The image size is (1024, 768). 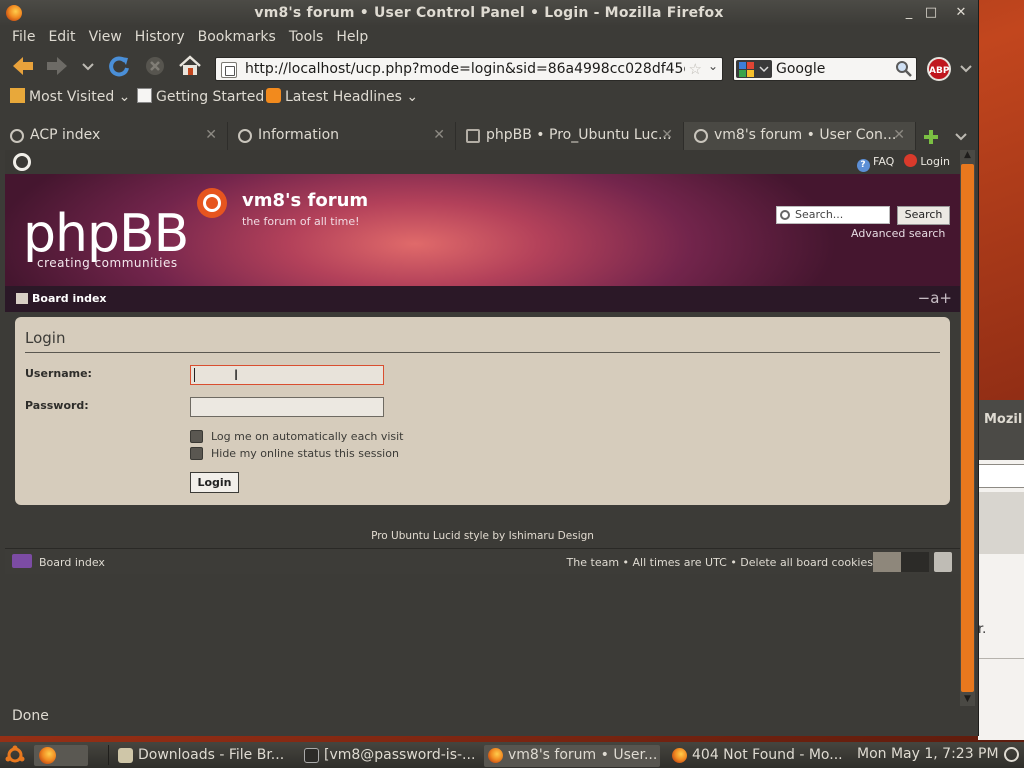 What do you see at coordinates (287, 407) in the screenshot?
I see `password-input` at bounding box center [287, 407].